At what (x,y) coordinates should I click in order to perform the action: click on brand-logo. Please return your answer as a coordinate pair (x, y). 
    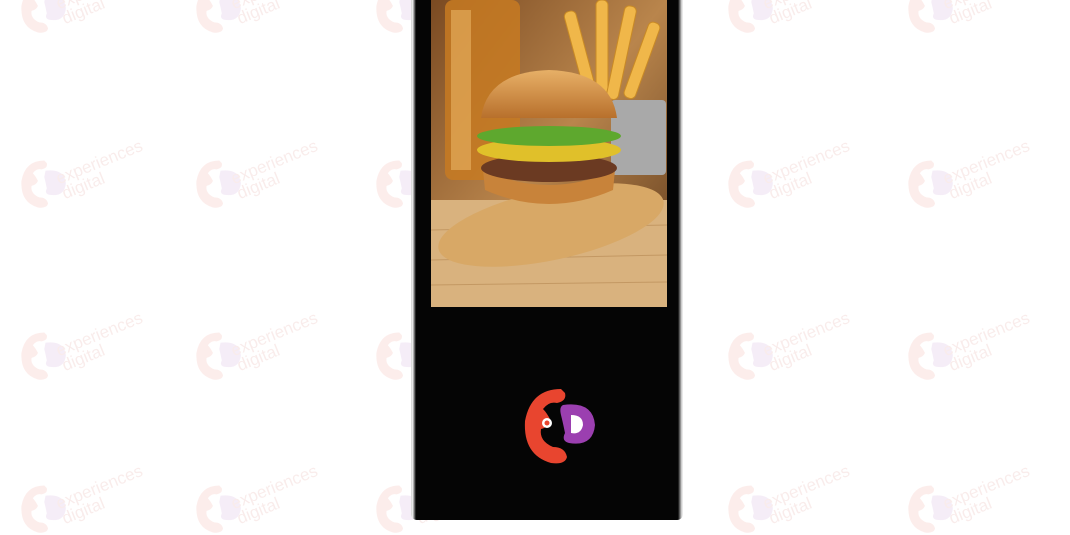
    Looking at the image, I should click on (559, 428).